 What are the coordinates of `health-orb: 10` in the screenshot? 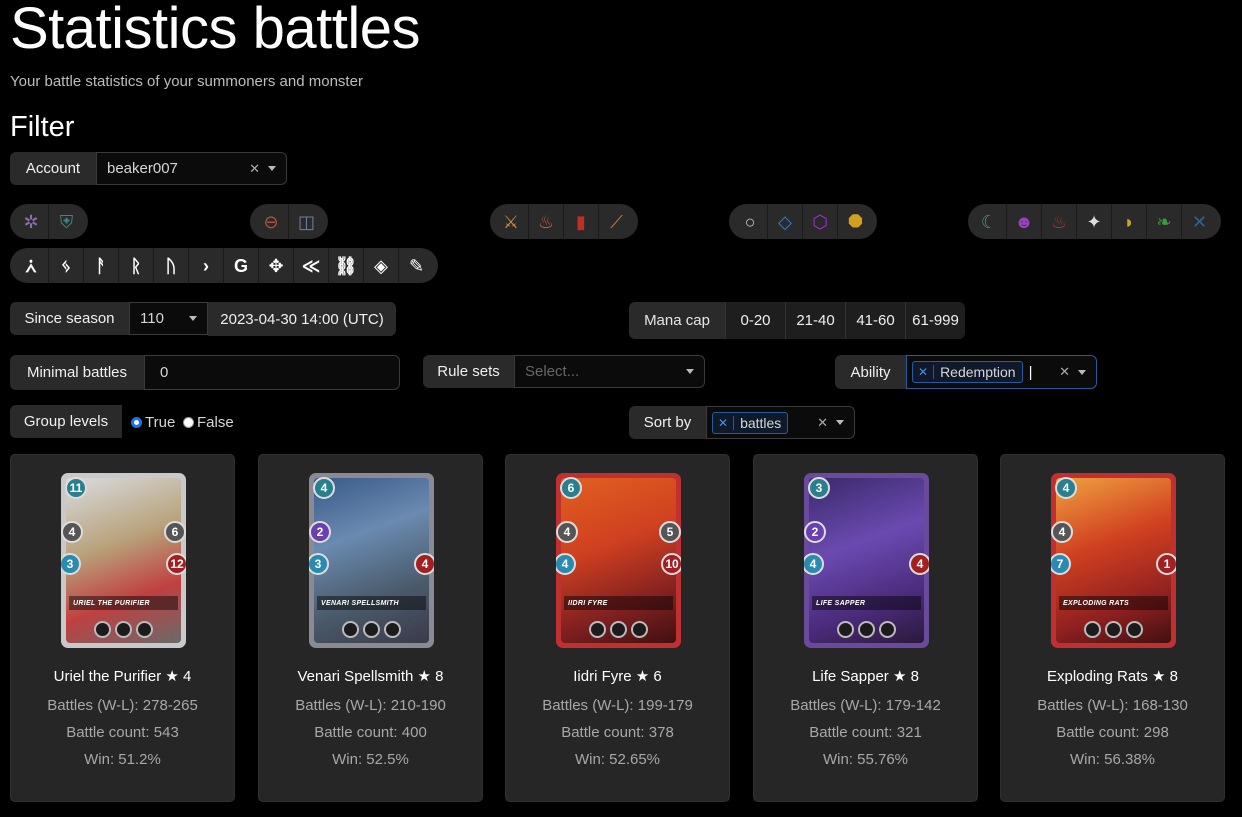 It's located at (671, 564).